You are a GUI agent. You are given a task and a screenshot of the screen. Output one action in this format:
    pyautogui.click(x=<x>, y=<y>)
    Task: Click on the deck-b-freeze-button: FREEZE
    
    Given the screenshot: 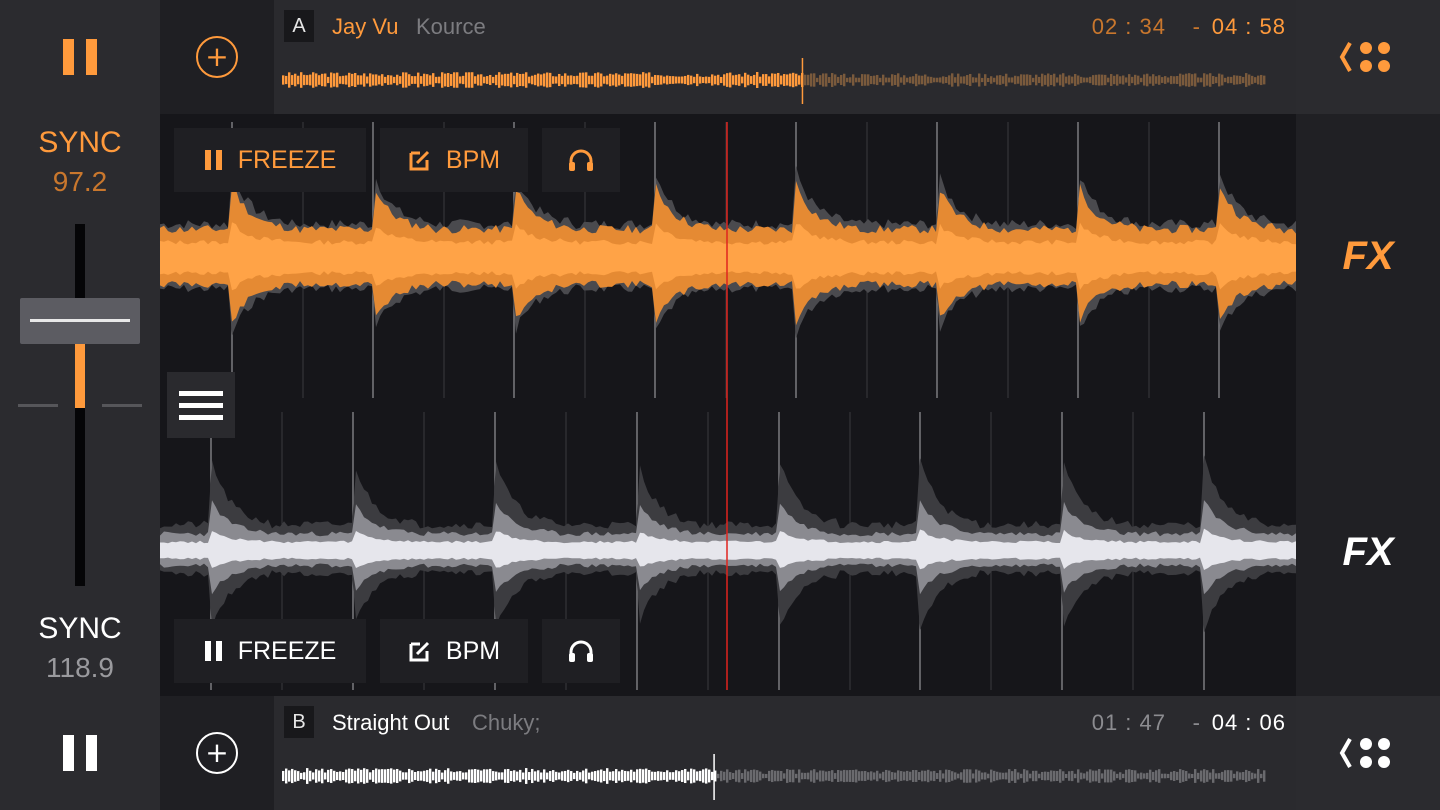 What is the action you would take?
    pyautogui.click(x=270, y=651)
    